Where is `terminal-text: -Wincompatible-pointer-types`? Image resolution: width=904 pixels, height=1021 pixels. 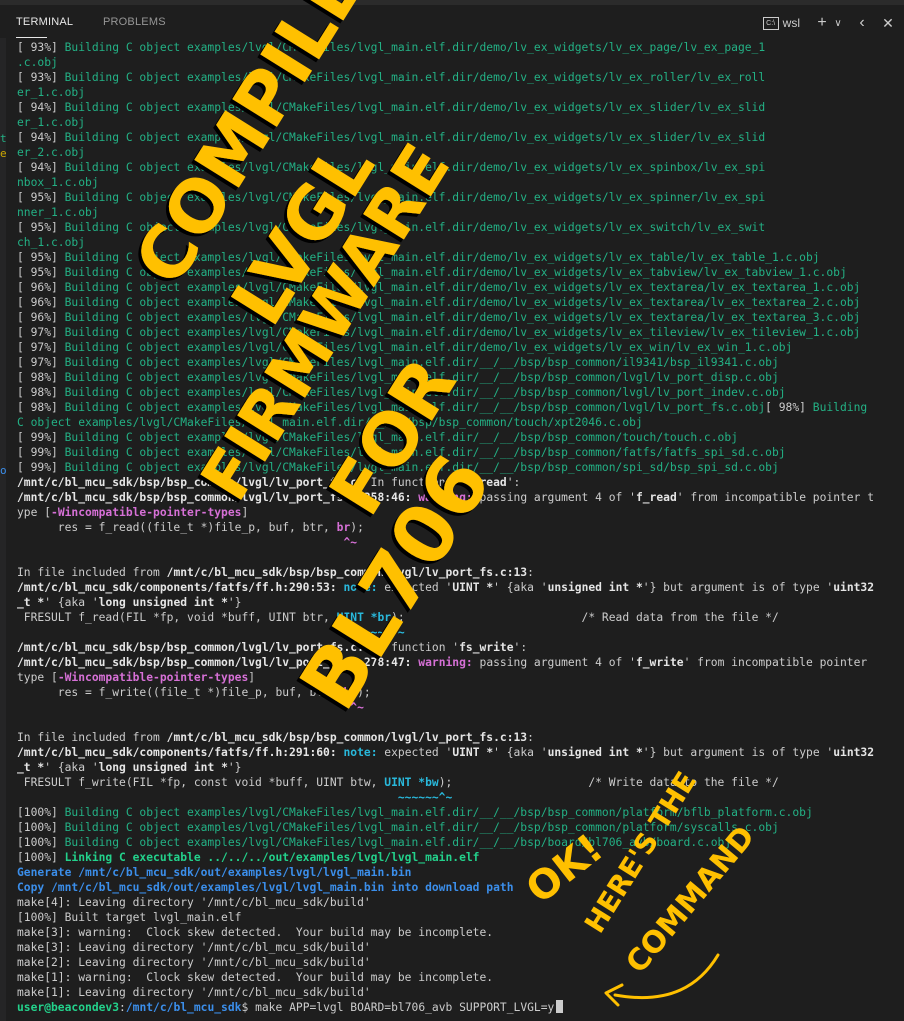
terminal-text: -Wincompatible-pointer-types is located at coordinates (146, 512).